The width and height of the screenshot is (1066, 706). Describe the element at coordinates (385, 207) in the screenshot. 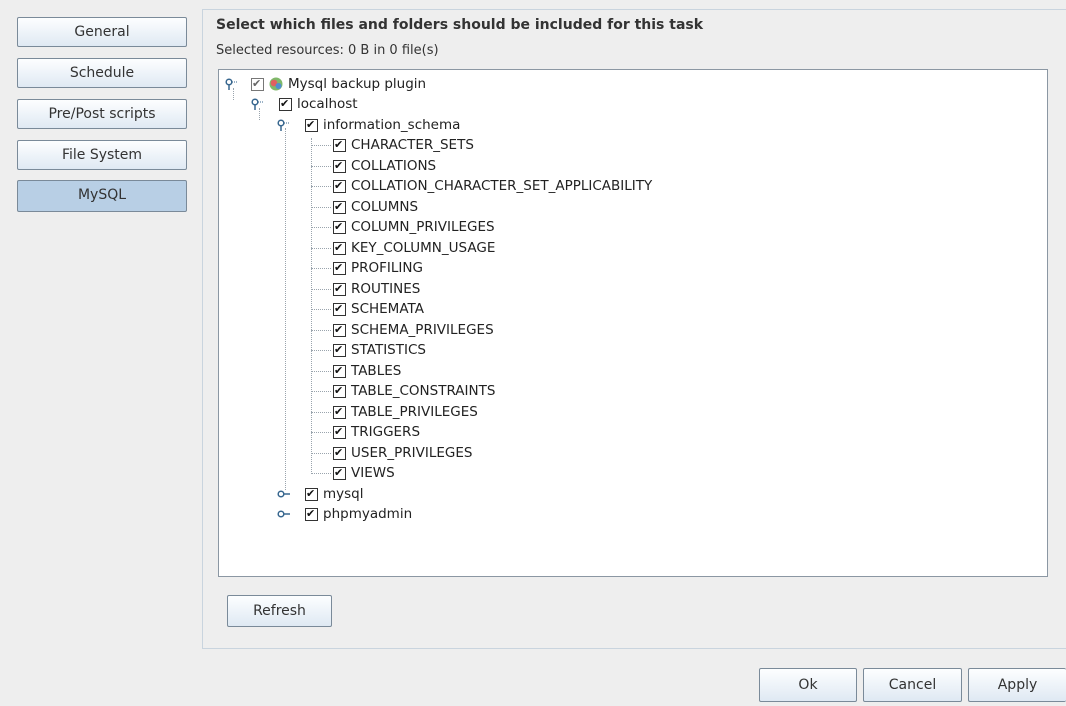

I see `tree-node-label: COLUMNS` at that location.